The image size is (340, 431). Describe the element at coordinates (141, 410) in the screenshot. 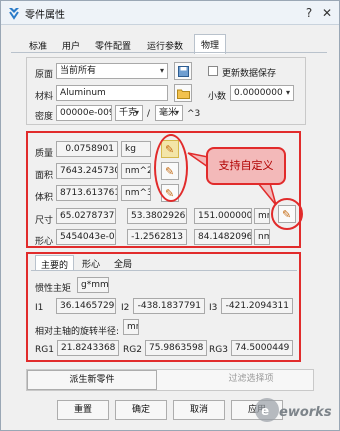

I see `ok-button: 确定` at that location.